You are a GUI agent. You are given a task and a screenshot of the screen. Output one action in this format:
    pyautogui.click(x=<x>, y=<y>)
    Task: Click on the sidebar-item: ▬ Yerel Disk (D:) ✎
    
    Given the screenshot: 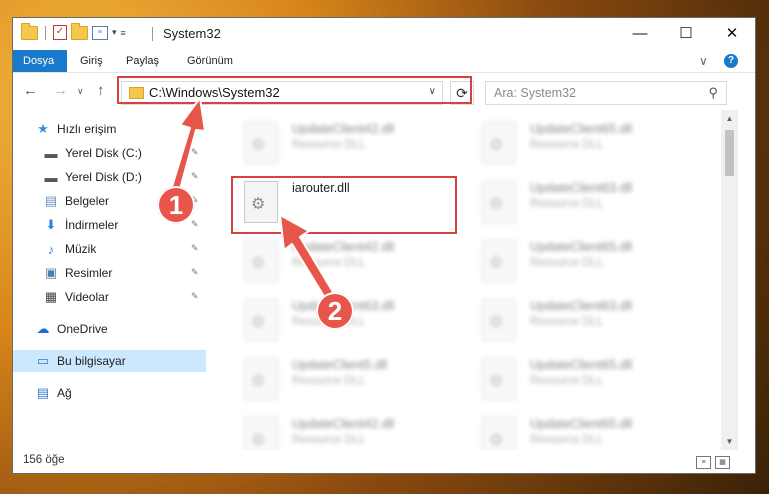 What is the action you would take?
    pyautogui.click(x=109, y=177)
    